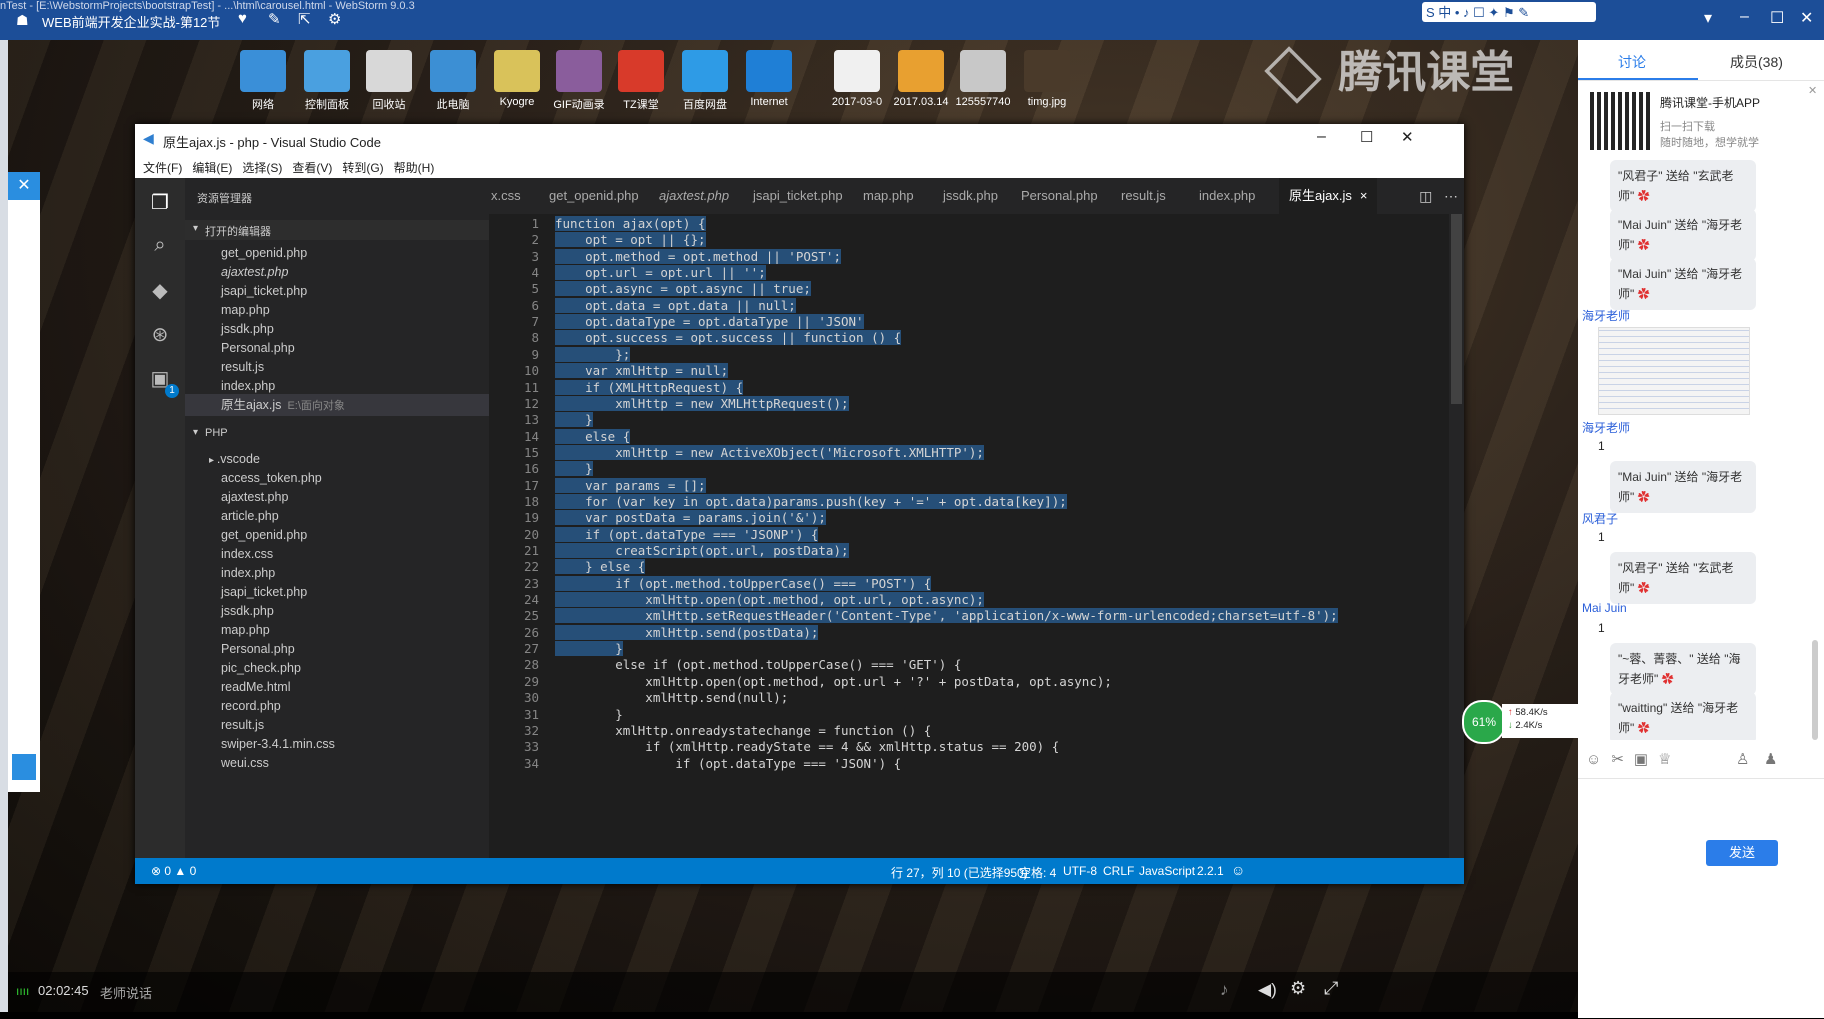 The height and width of the screenshot is (1019, 1824). What do you see at coordinates (594, 196) in the screenshot?
I see `tab: get_openid.php` at bounding box center [594, 196].